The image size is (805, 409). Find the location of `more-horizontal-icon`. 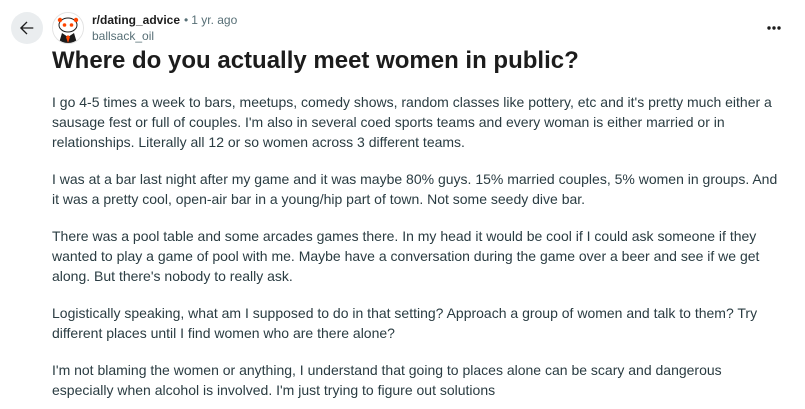

more-horizontal-icon is located at coordinates (774, 28).